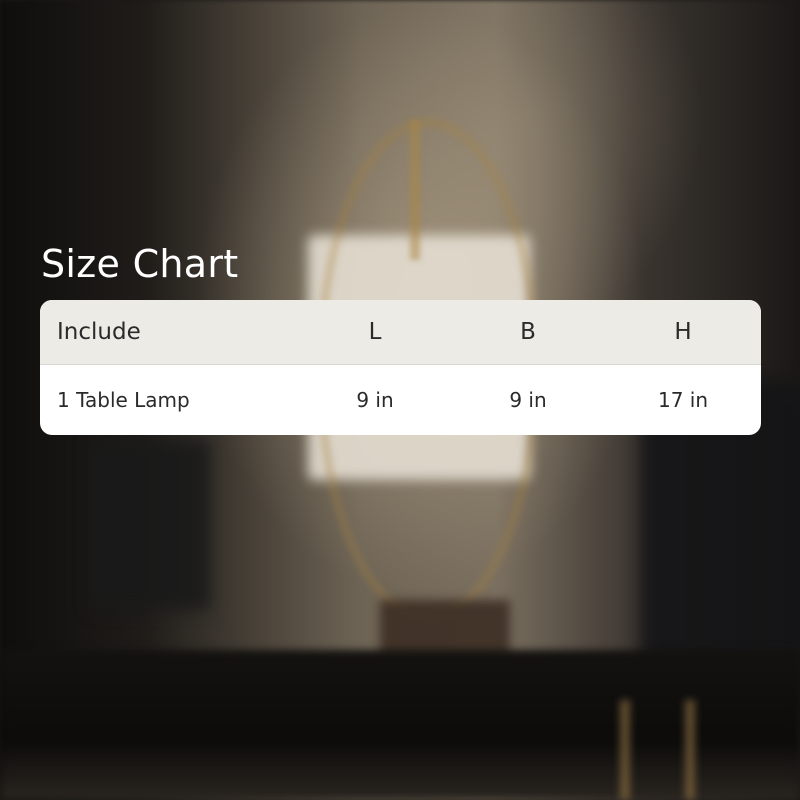 This screenshot has height=800, width=800. What do you see at coordinates (150, 525) in the screenshot?
I see `background-object-blur` at bounding box center [150, 525].